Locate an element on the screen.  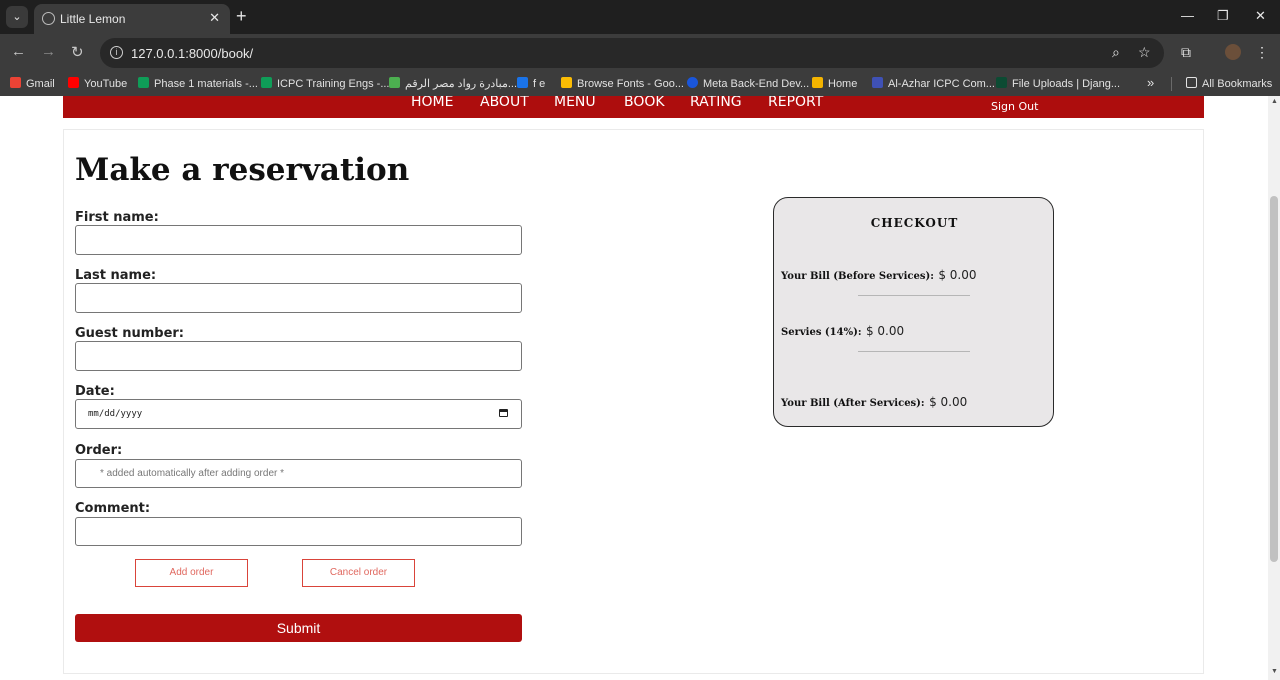
submit-button: Submit is located at coordinates (298, 628).